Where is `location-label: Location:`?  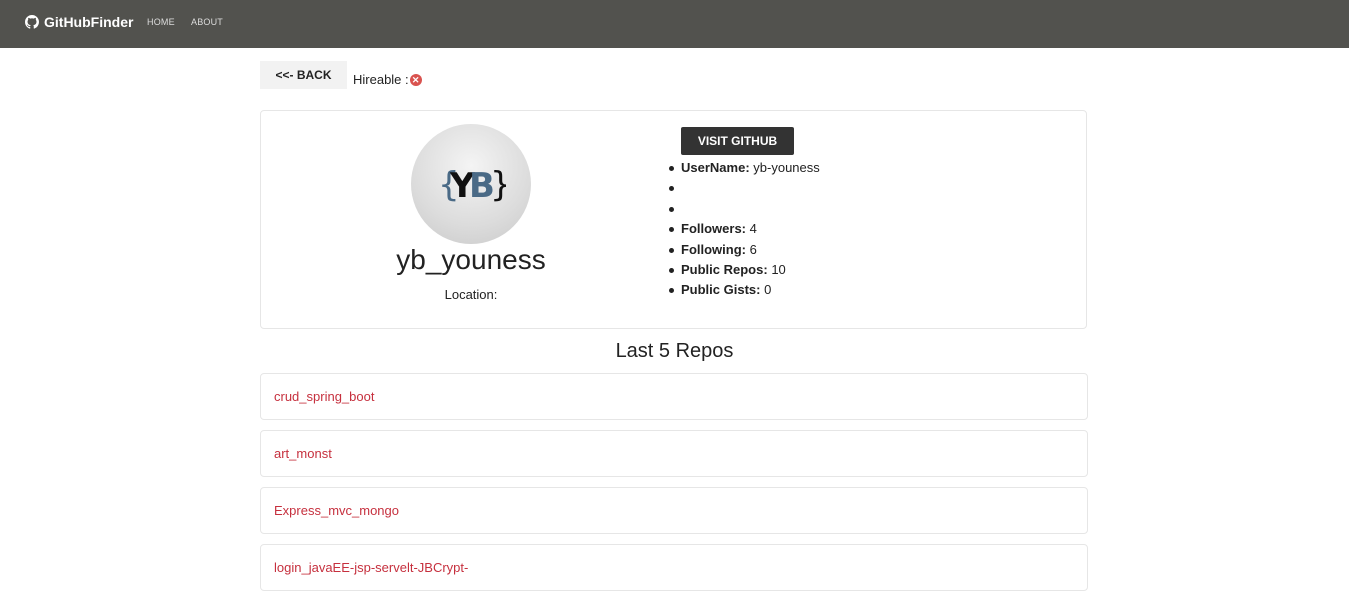 location-label: Location: is located at coordinates (471, 294).